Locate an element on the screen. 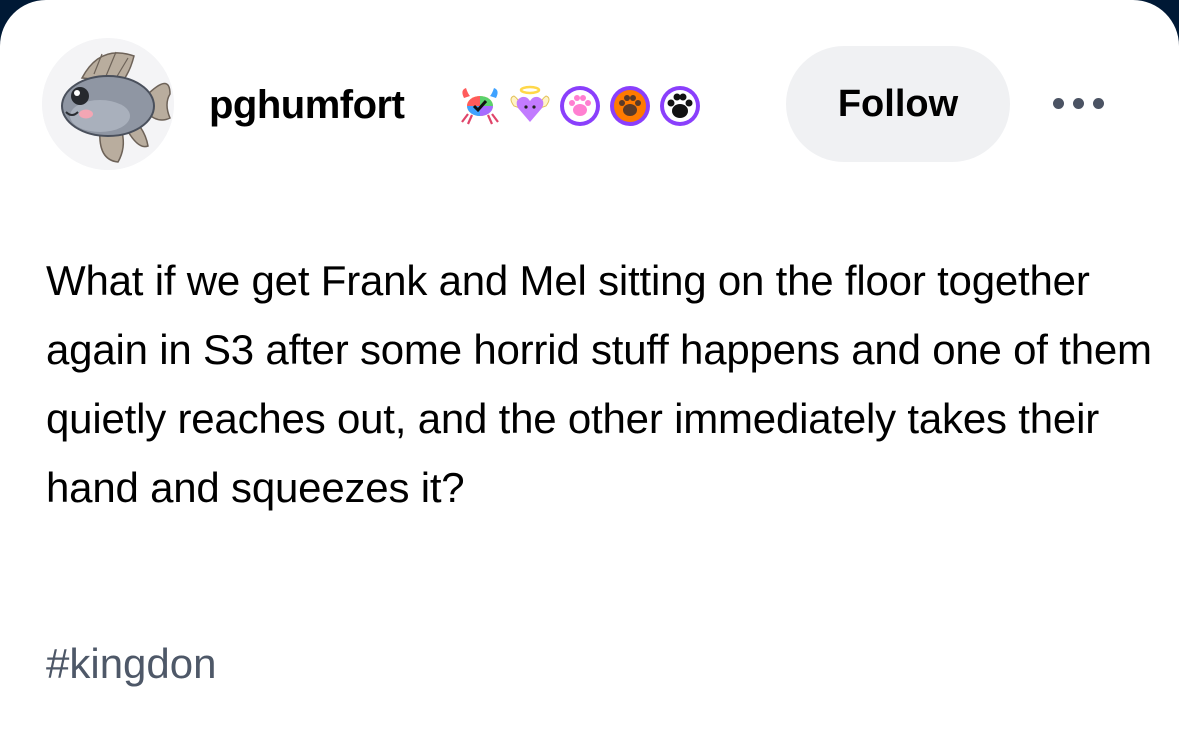 The width and height of the screenshot is (1179, 730). pink-paw-badge-icon is located at coordinates (580, 106).